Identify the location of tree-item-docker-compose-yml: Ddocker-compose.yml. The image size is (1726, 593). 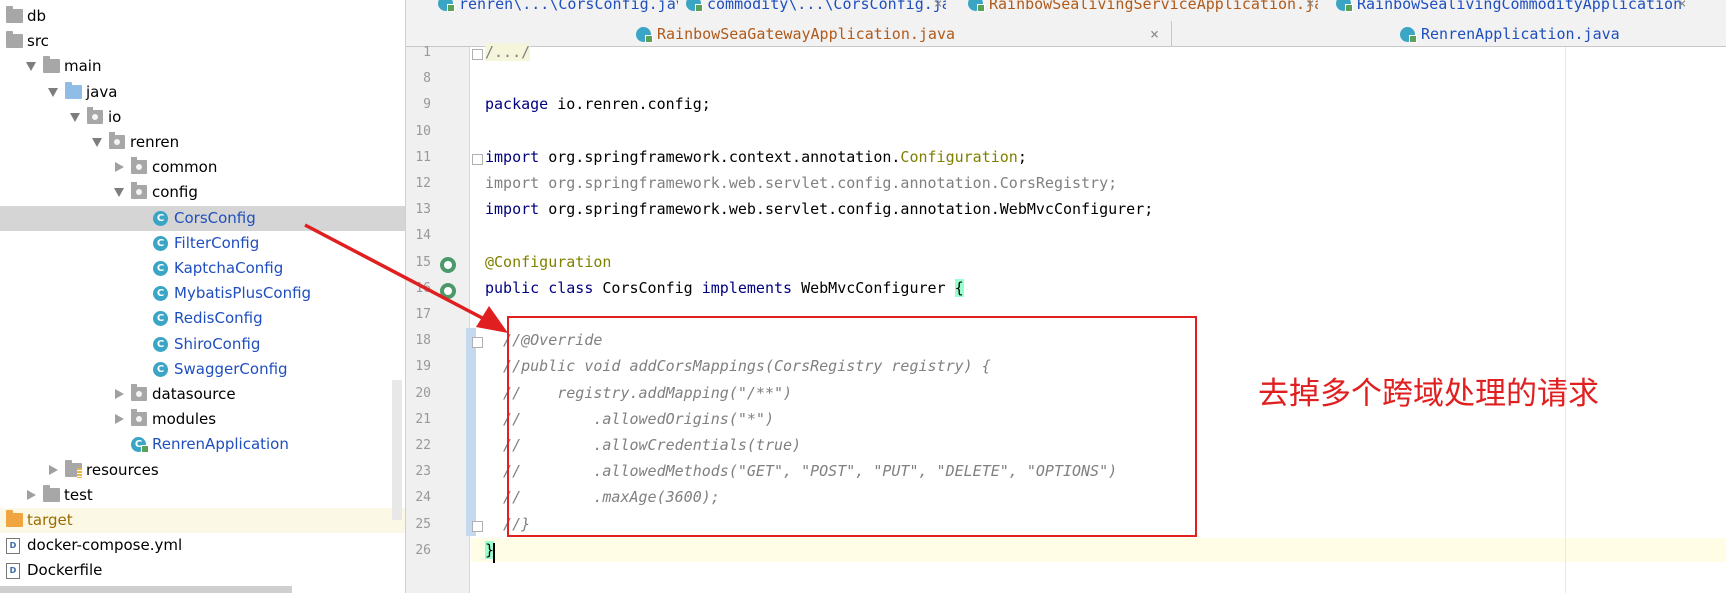
(202, 545).